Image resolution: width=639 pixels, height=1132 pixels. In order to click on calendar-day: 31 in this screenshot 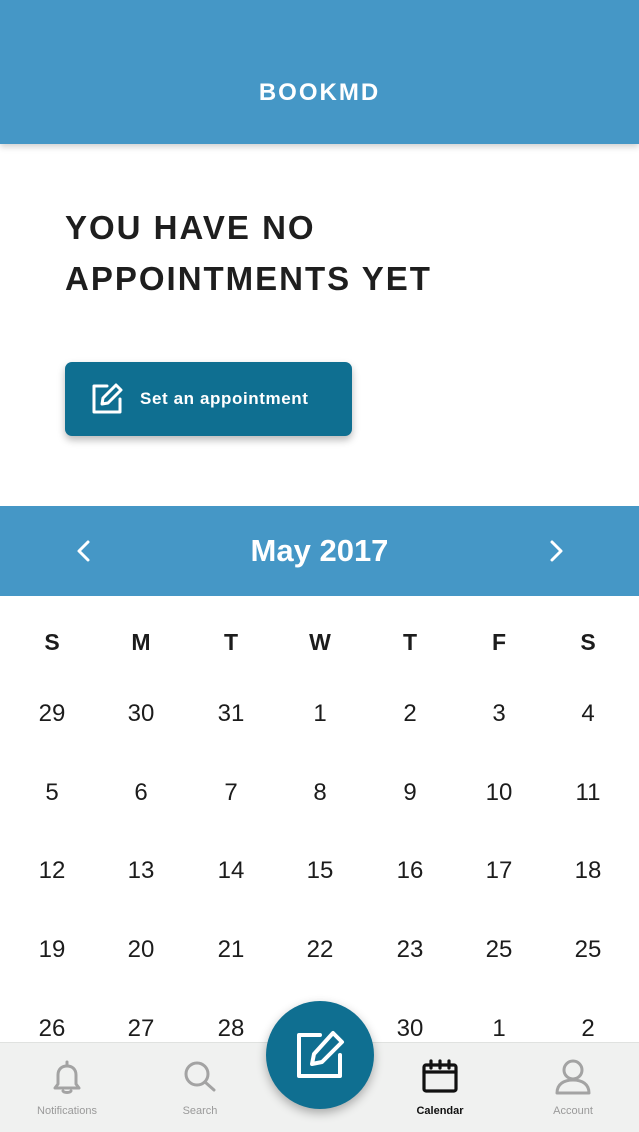, I will do `click(231, 714)`.